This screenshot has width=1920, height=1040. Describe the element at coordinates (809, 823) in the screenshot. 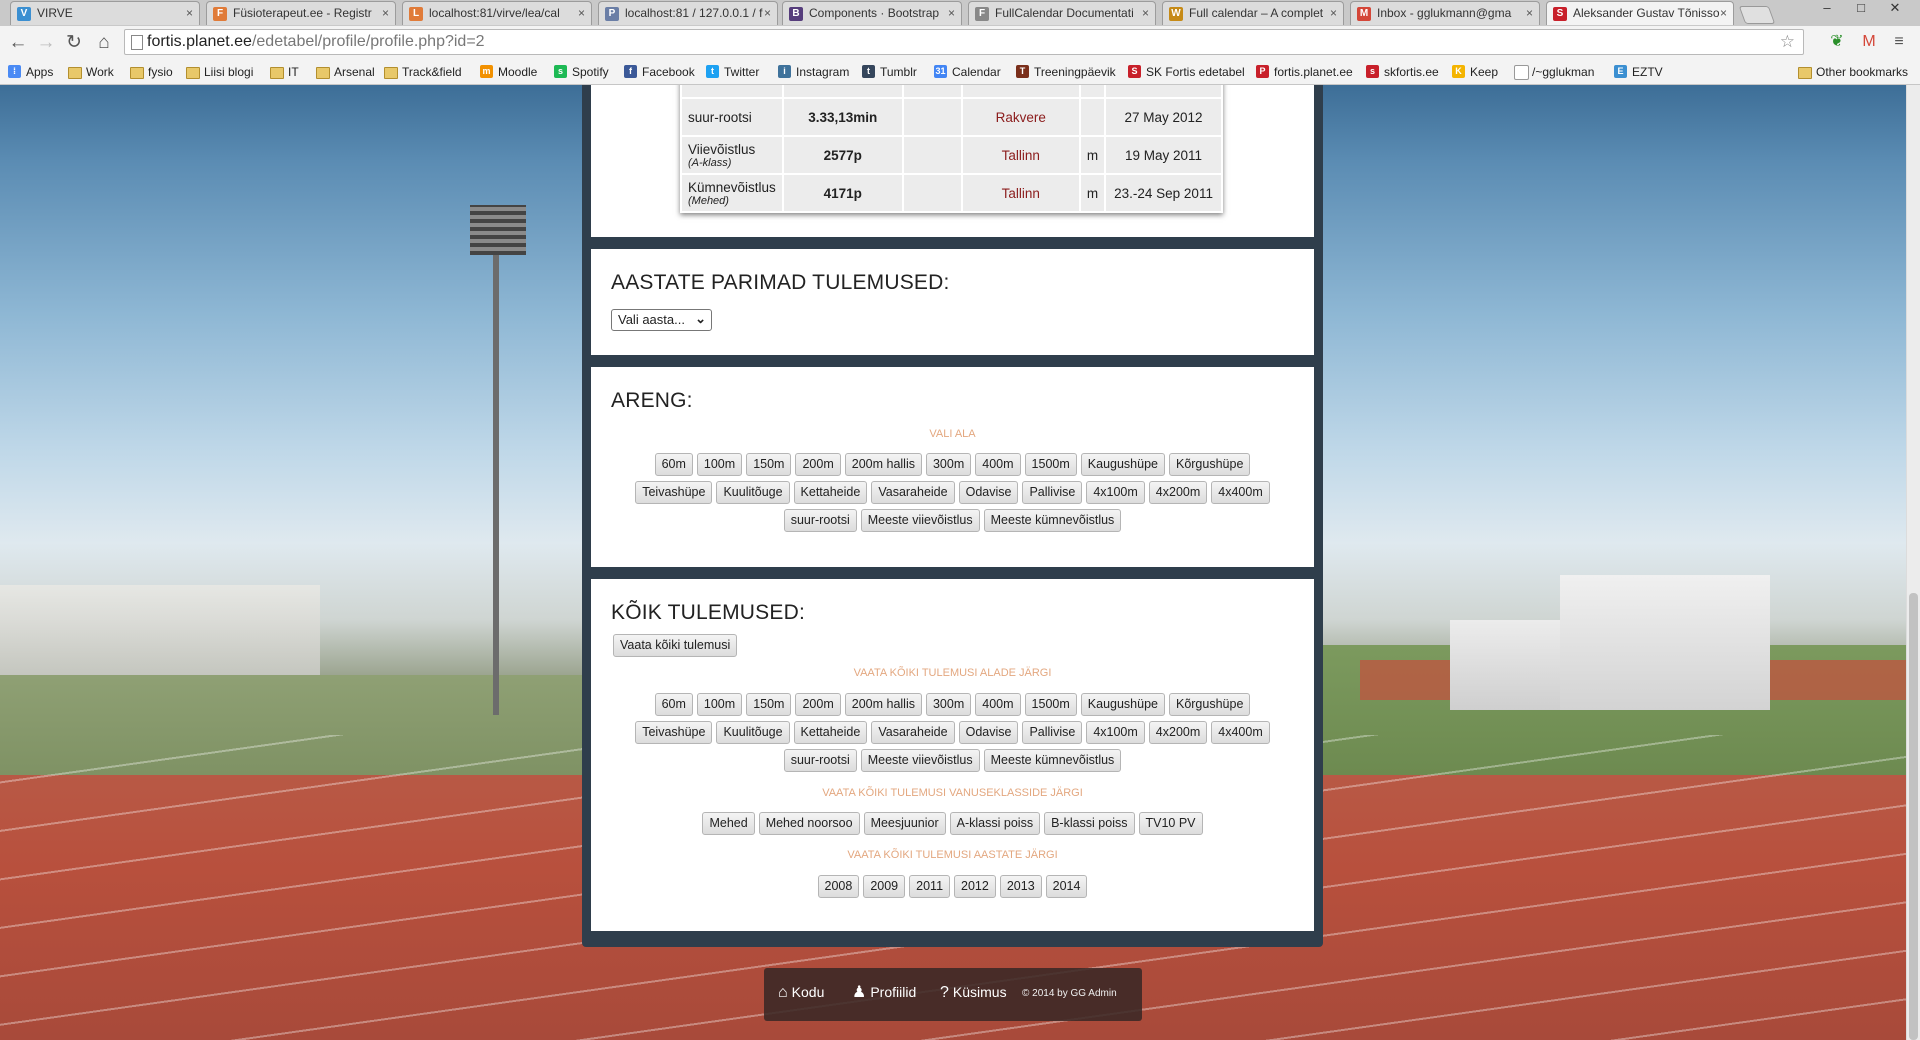

I see `age-class-button: Mehed noorsoo` at that location.